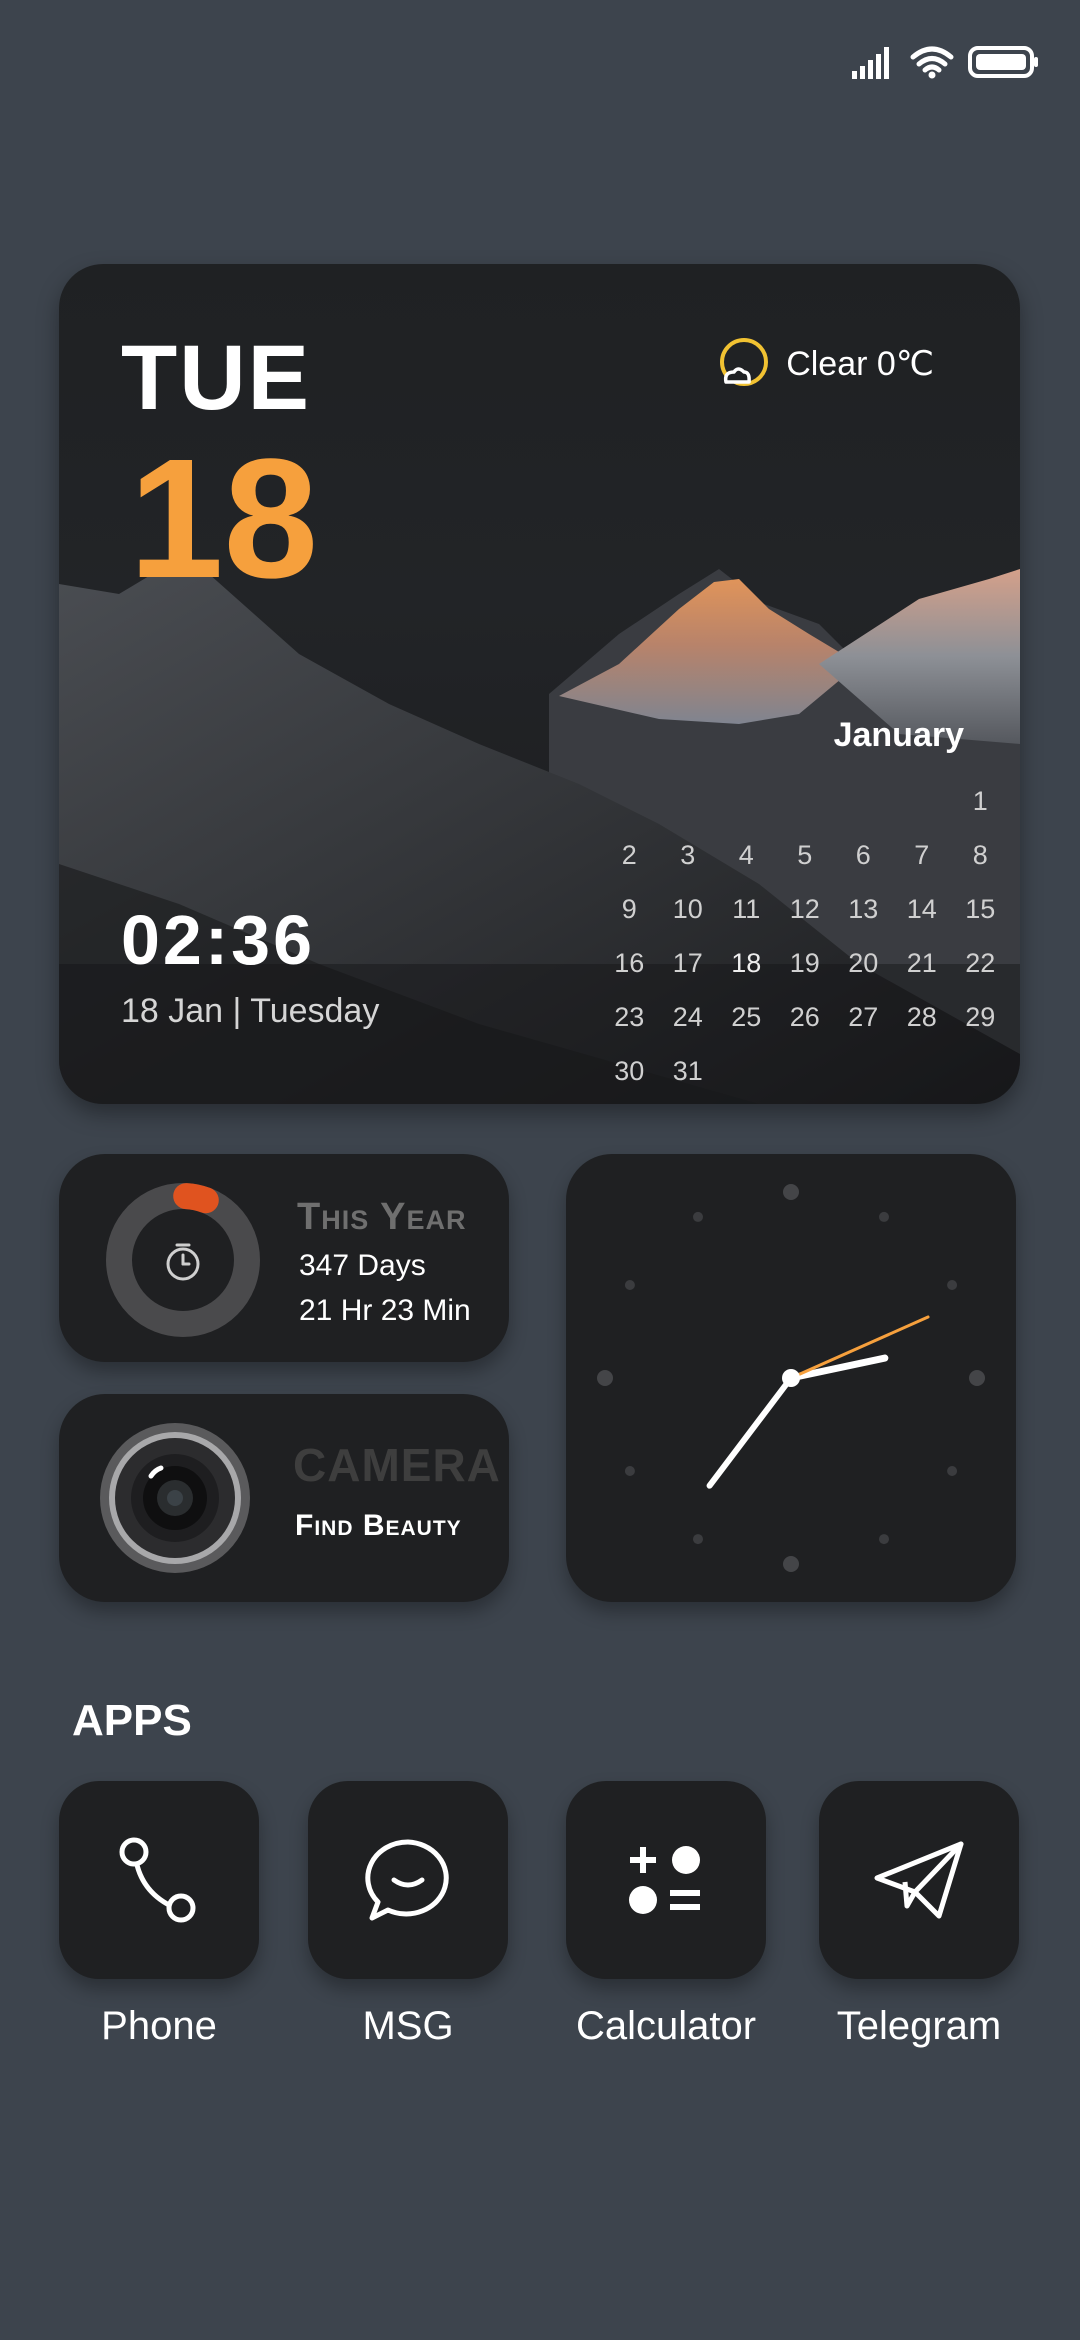  I want to click on day-name: TUE, so click(216, 378).